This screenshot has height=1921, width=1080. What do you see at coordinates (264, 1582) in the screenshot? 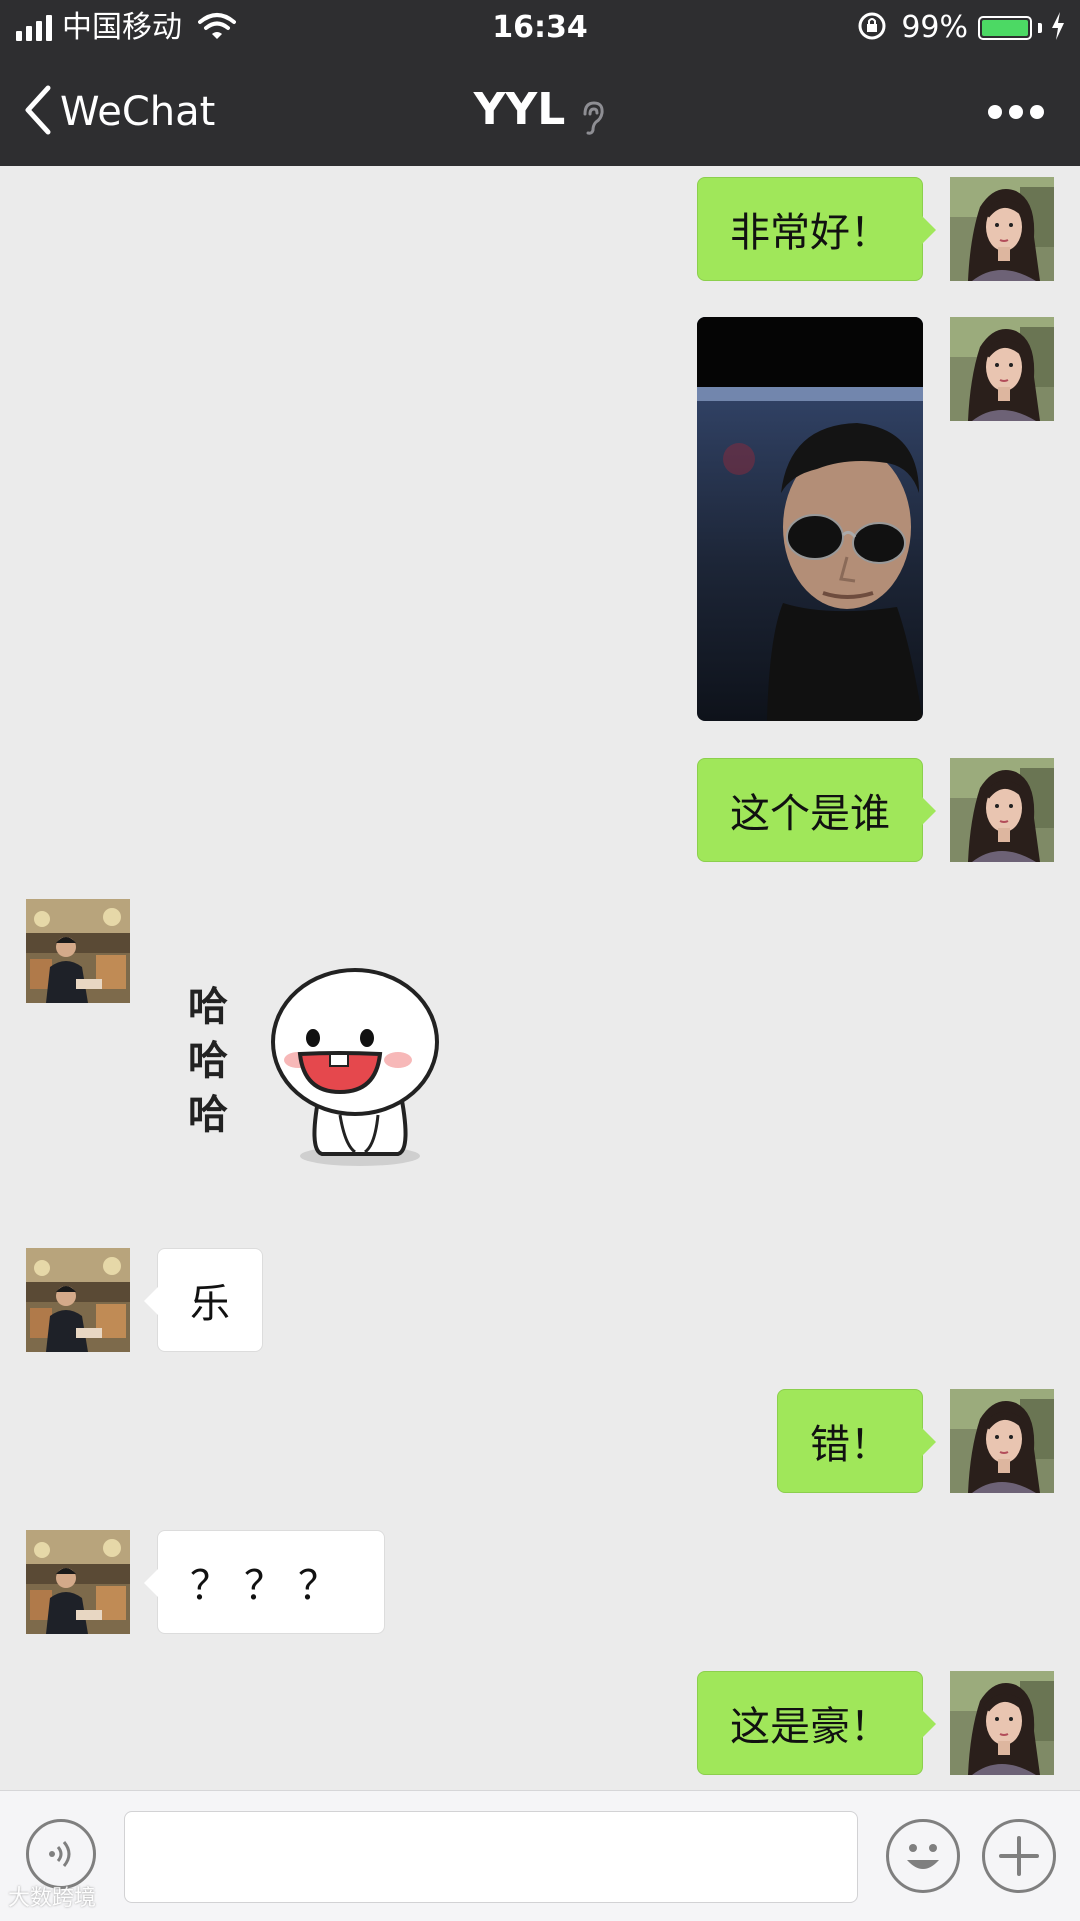
I see `message-bubble-incoming: ？？？` at bounding box center [264, 1582].